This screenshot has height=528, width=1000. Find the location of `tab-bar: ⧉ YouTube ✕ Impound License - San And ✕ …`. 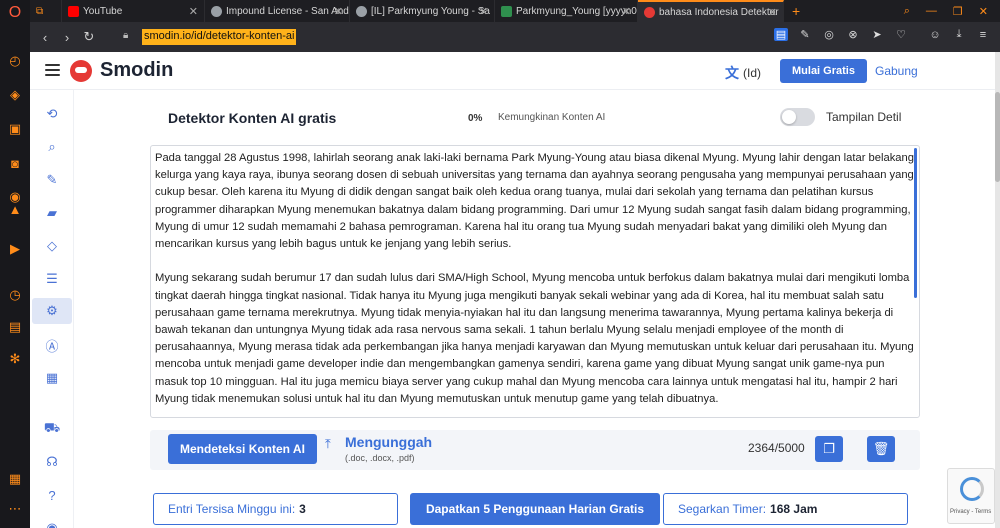

tab-bar: ⧉ YouTube ✕ Impound License - San And ✕ … is located at coordinates (515, 11).